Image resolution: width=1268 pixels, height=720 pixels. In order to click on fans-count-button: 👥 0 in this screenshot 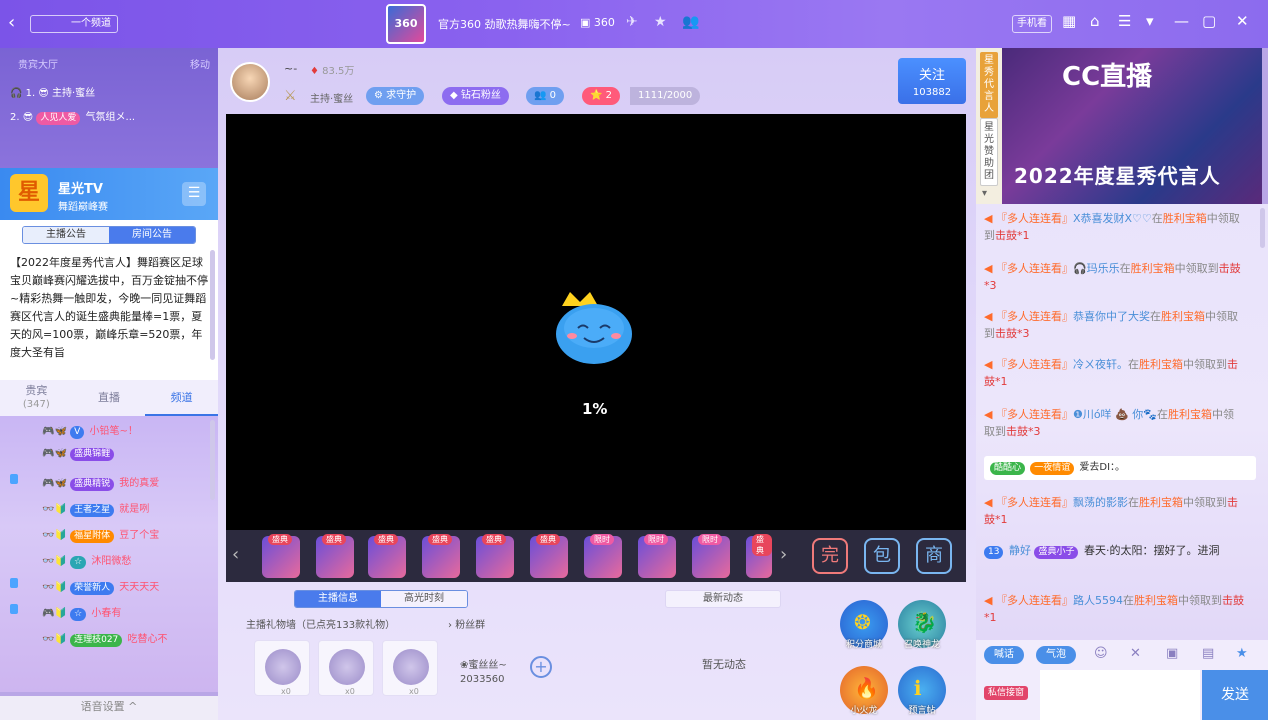, I will do `click(545, 96)`.